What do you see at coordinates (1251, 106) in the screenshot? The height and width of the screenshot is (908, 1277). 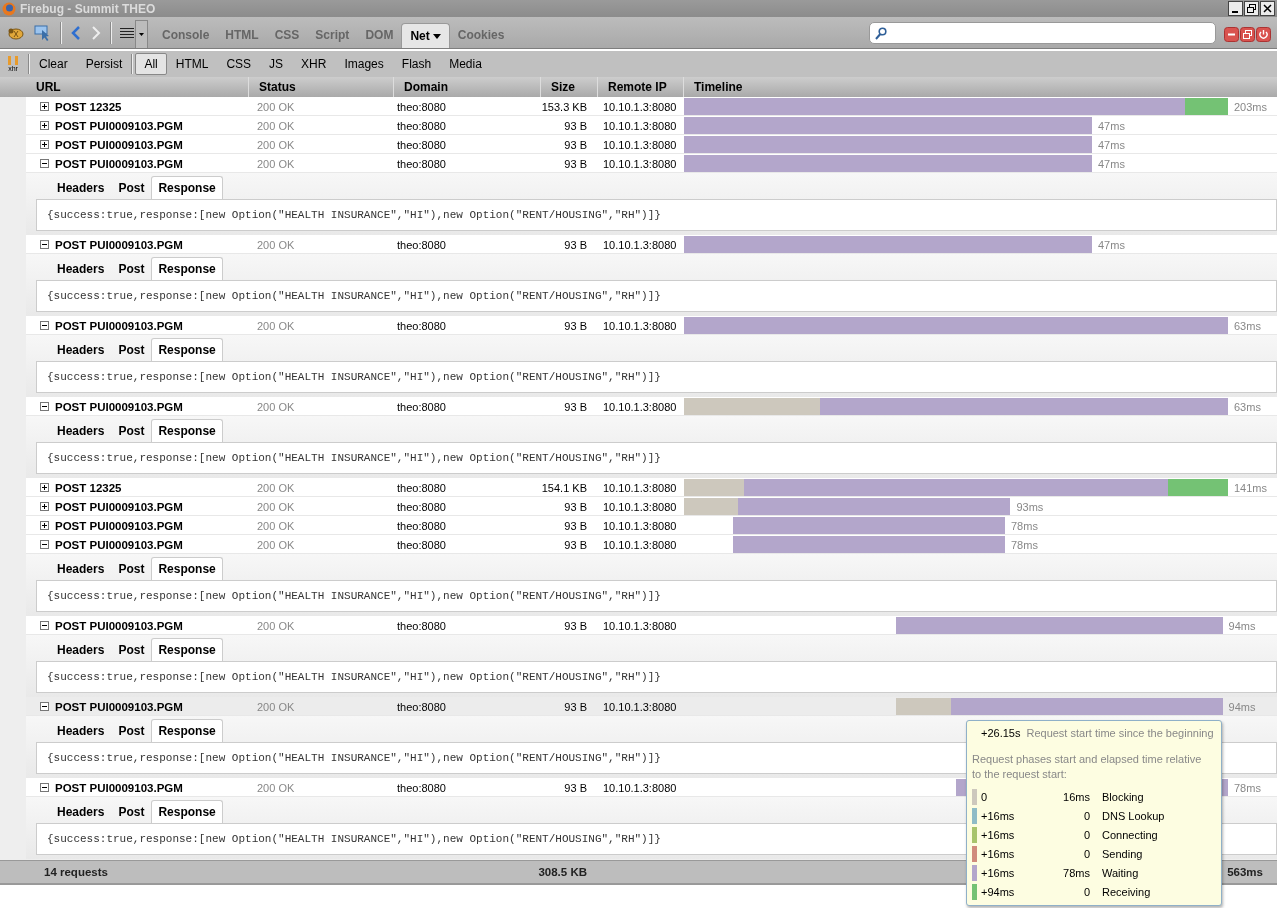 I see `duration-text: 203ms` at bounding box center [1251, 106].